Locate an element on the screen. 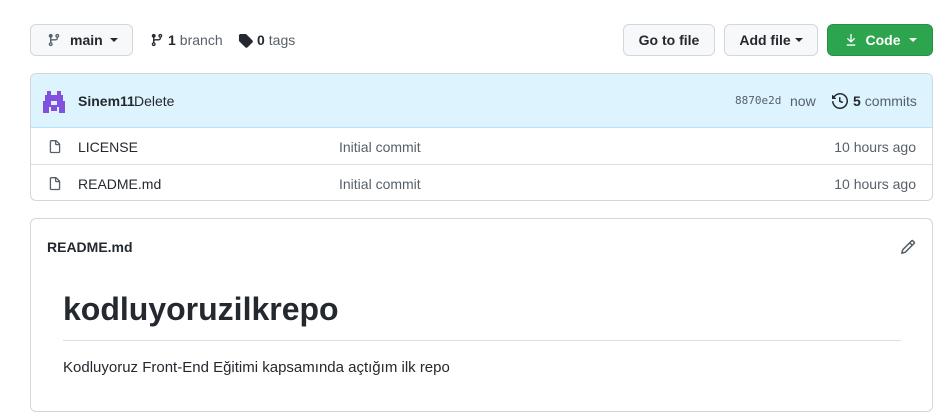  file-name-readme: README.md is located at coordinates (119, 184).